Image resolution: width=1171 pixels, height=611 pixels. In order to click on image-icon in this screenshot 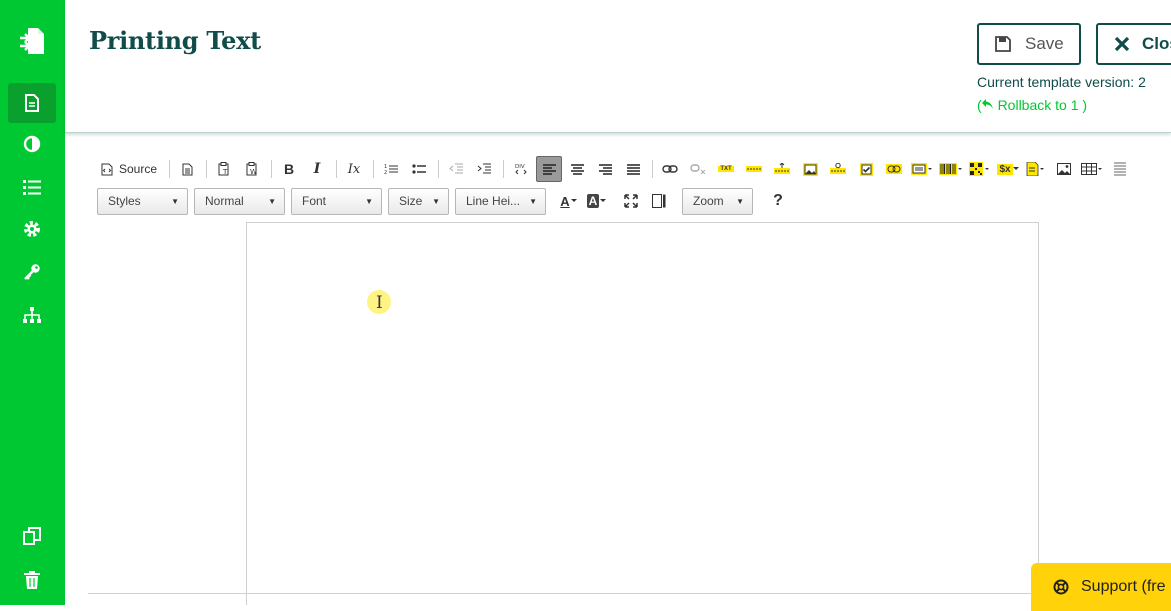, I will do `click(1064, 169)`.